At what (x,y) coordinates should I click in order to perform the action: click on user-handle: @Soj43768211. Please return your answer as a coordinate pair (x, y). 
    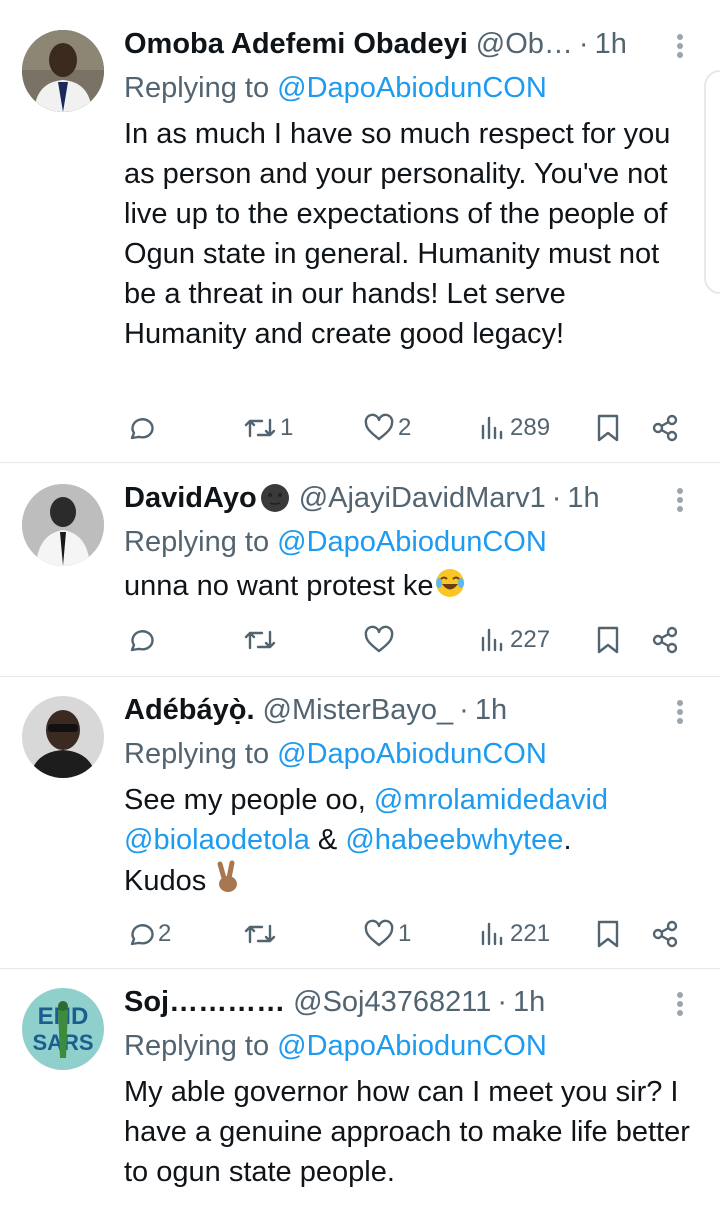
    Looking at the image, I should click on (392, 1002).